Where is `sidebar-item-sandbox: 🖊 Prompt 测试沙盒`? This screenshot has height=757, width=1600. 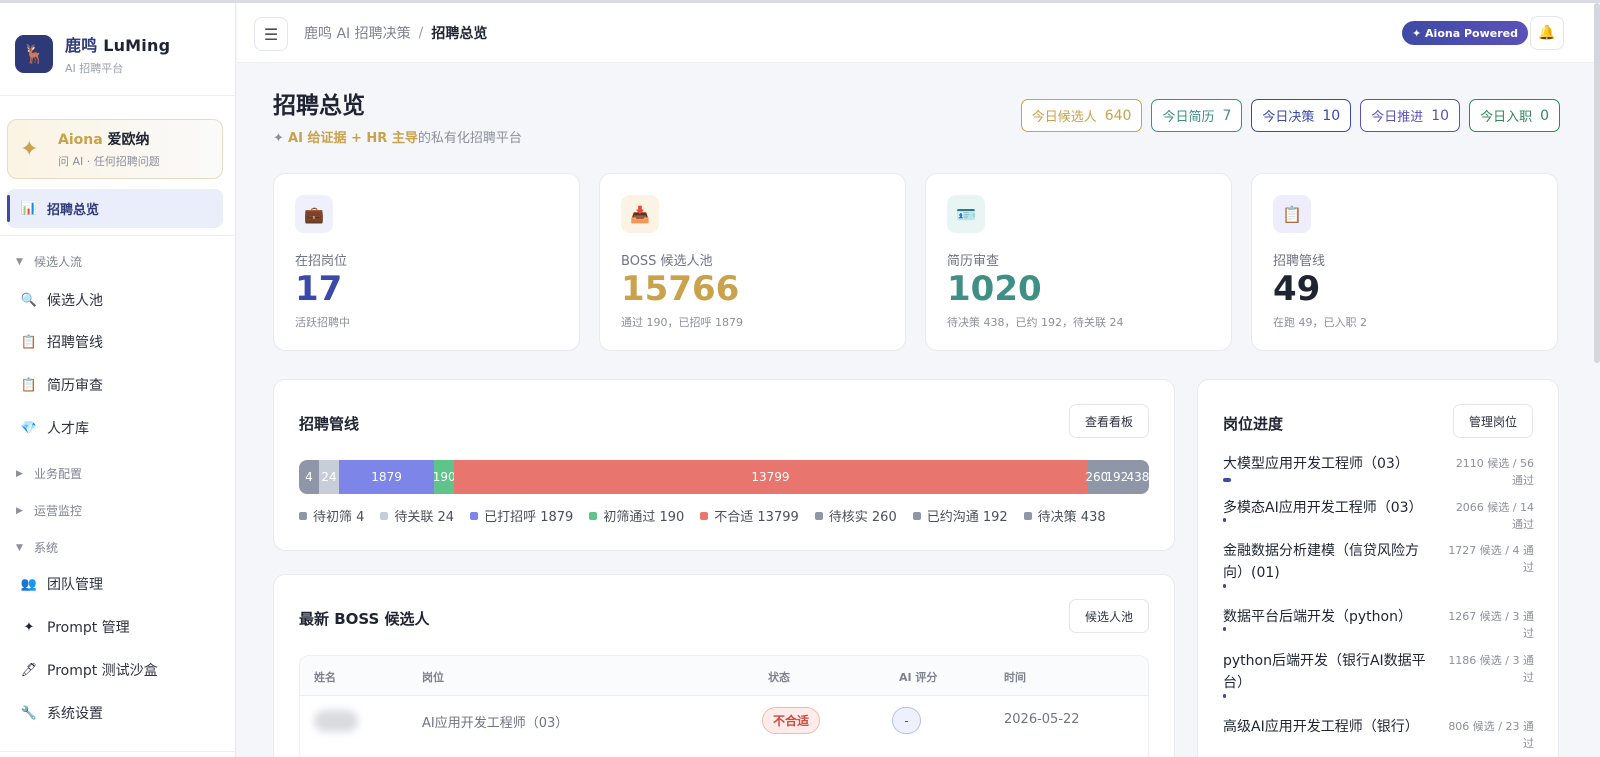 sidebar-item-sandbox: 🖊 Prompt 测试沙盒 is located at coordinates (89, 670).